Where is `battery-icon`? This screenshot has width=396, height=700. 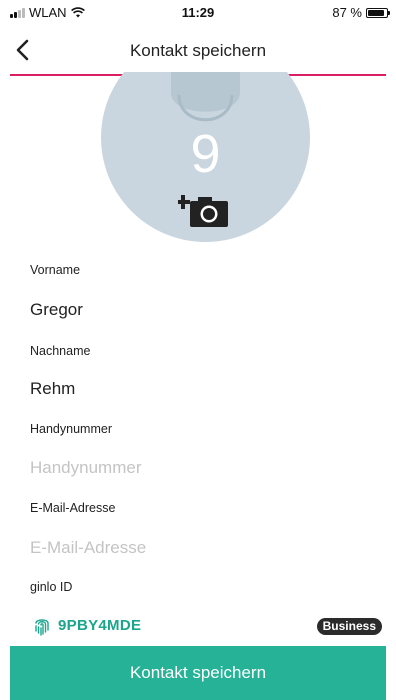 battery-icon is located at coordinates (378, 12).